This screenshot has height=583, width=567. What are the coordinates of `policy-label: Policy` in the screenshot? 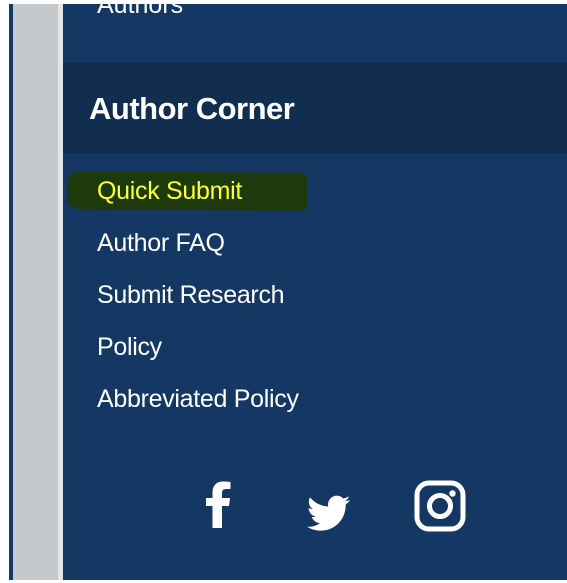 It's located at (129, 347).